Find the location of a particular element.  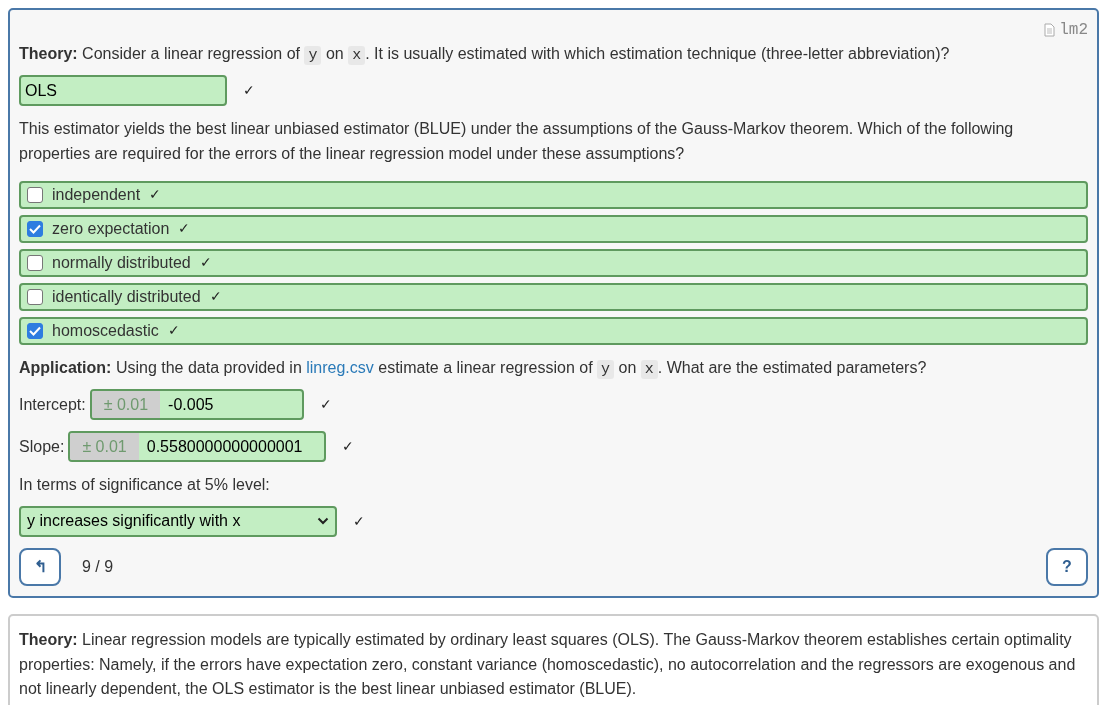

option-label: zero expectation is located at coordinates (111, 228).